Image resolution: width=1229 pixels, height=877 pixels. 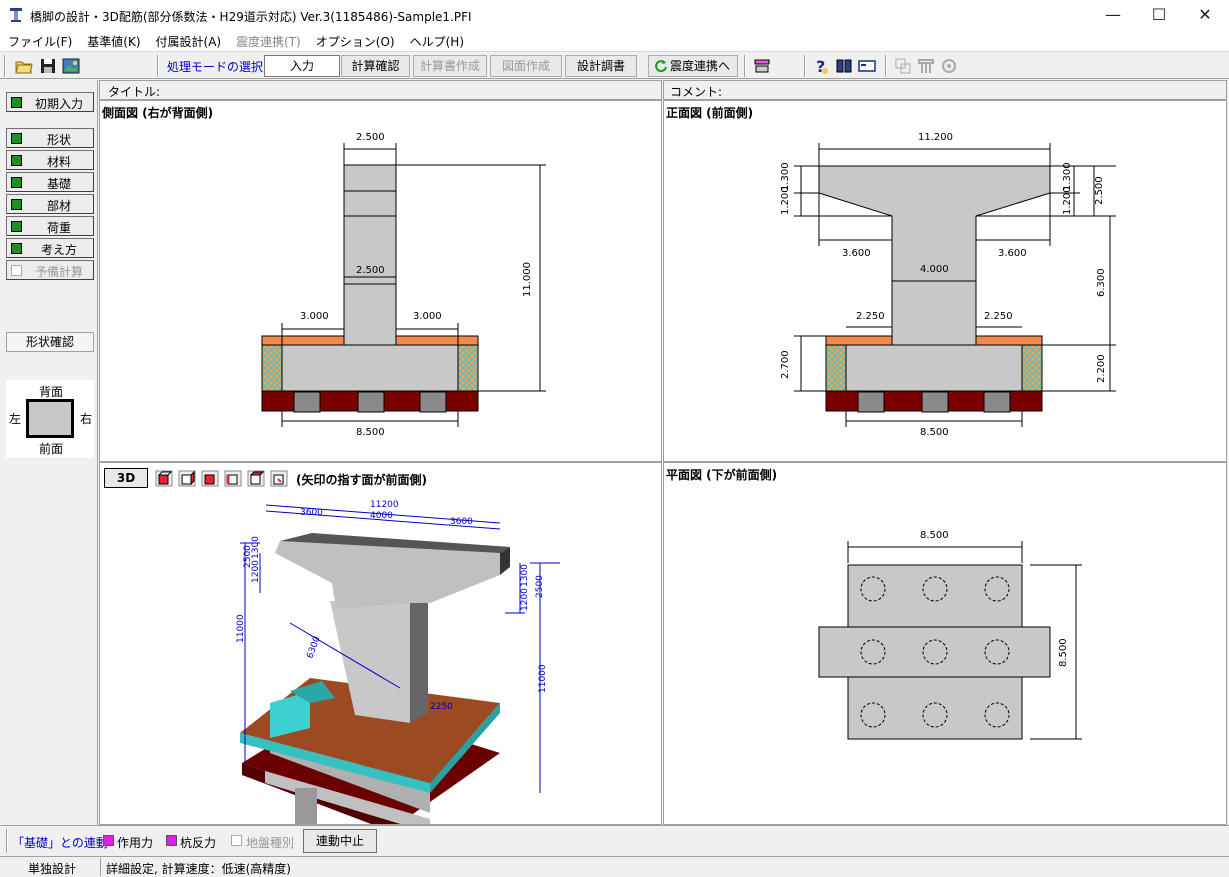 I want to click on menu-help: ヘルプ(H), so click(x=436, y=40).